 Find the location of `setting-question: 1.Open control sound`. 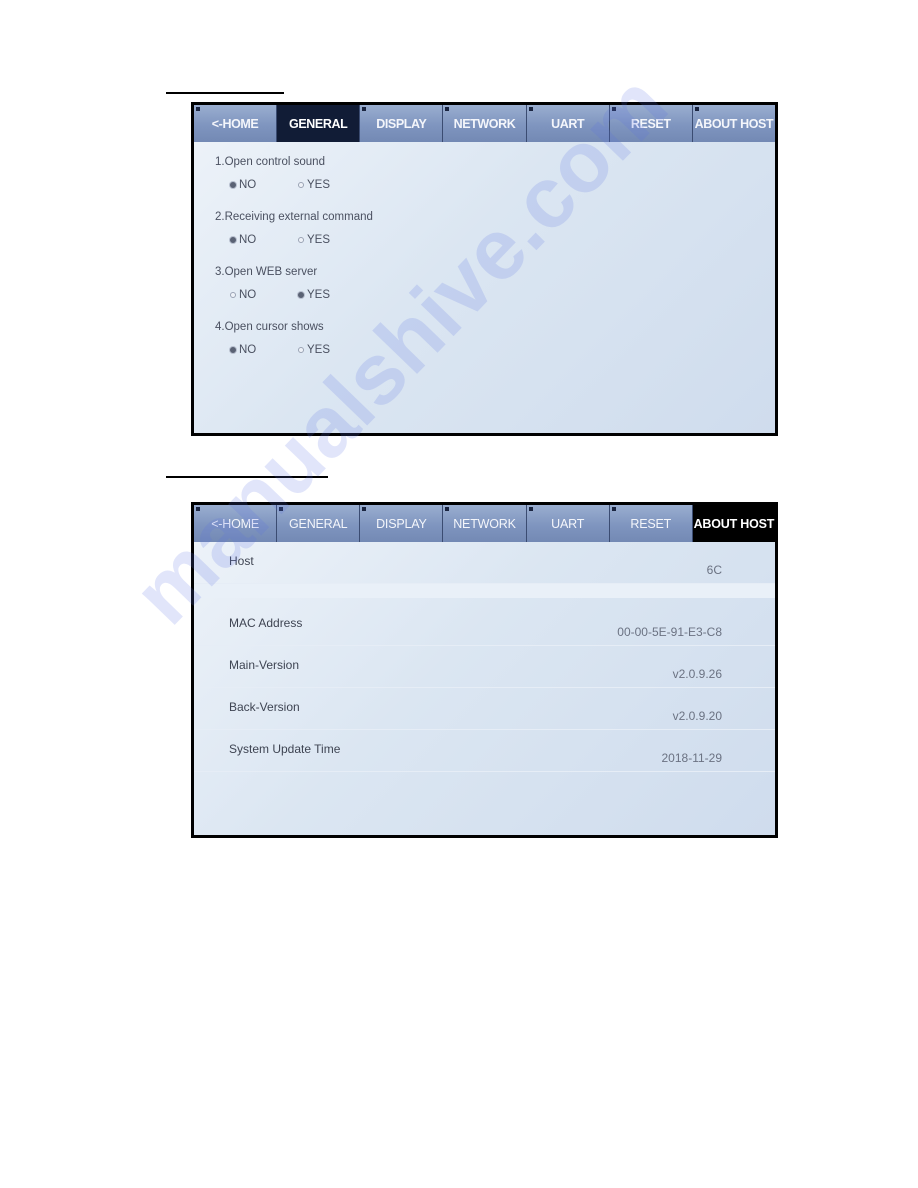

setting-question: 1.Open control sound is located at coordinates (270, 162).